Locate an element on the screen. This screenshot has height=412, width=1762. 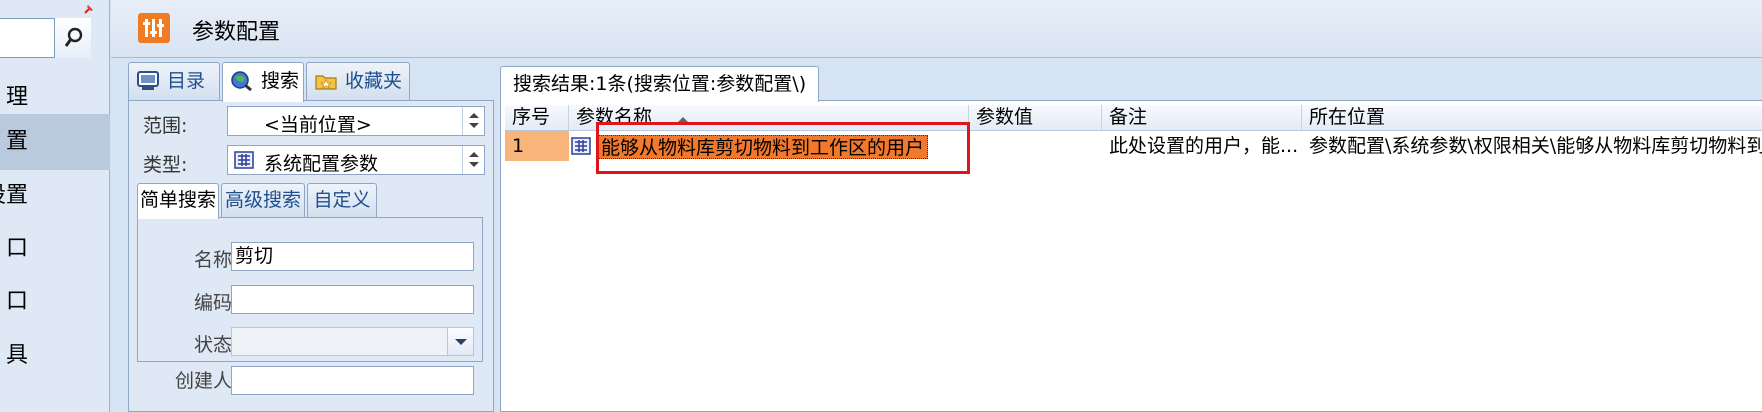
tab-advanced-search: 高级搜索 is located at coordinates (263, 200).